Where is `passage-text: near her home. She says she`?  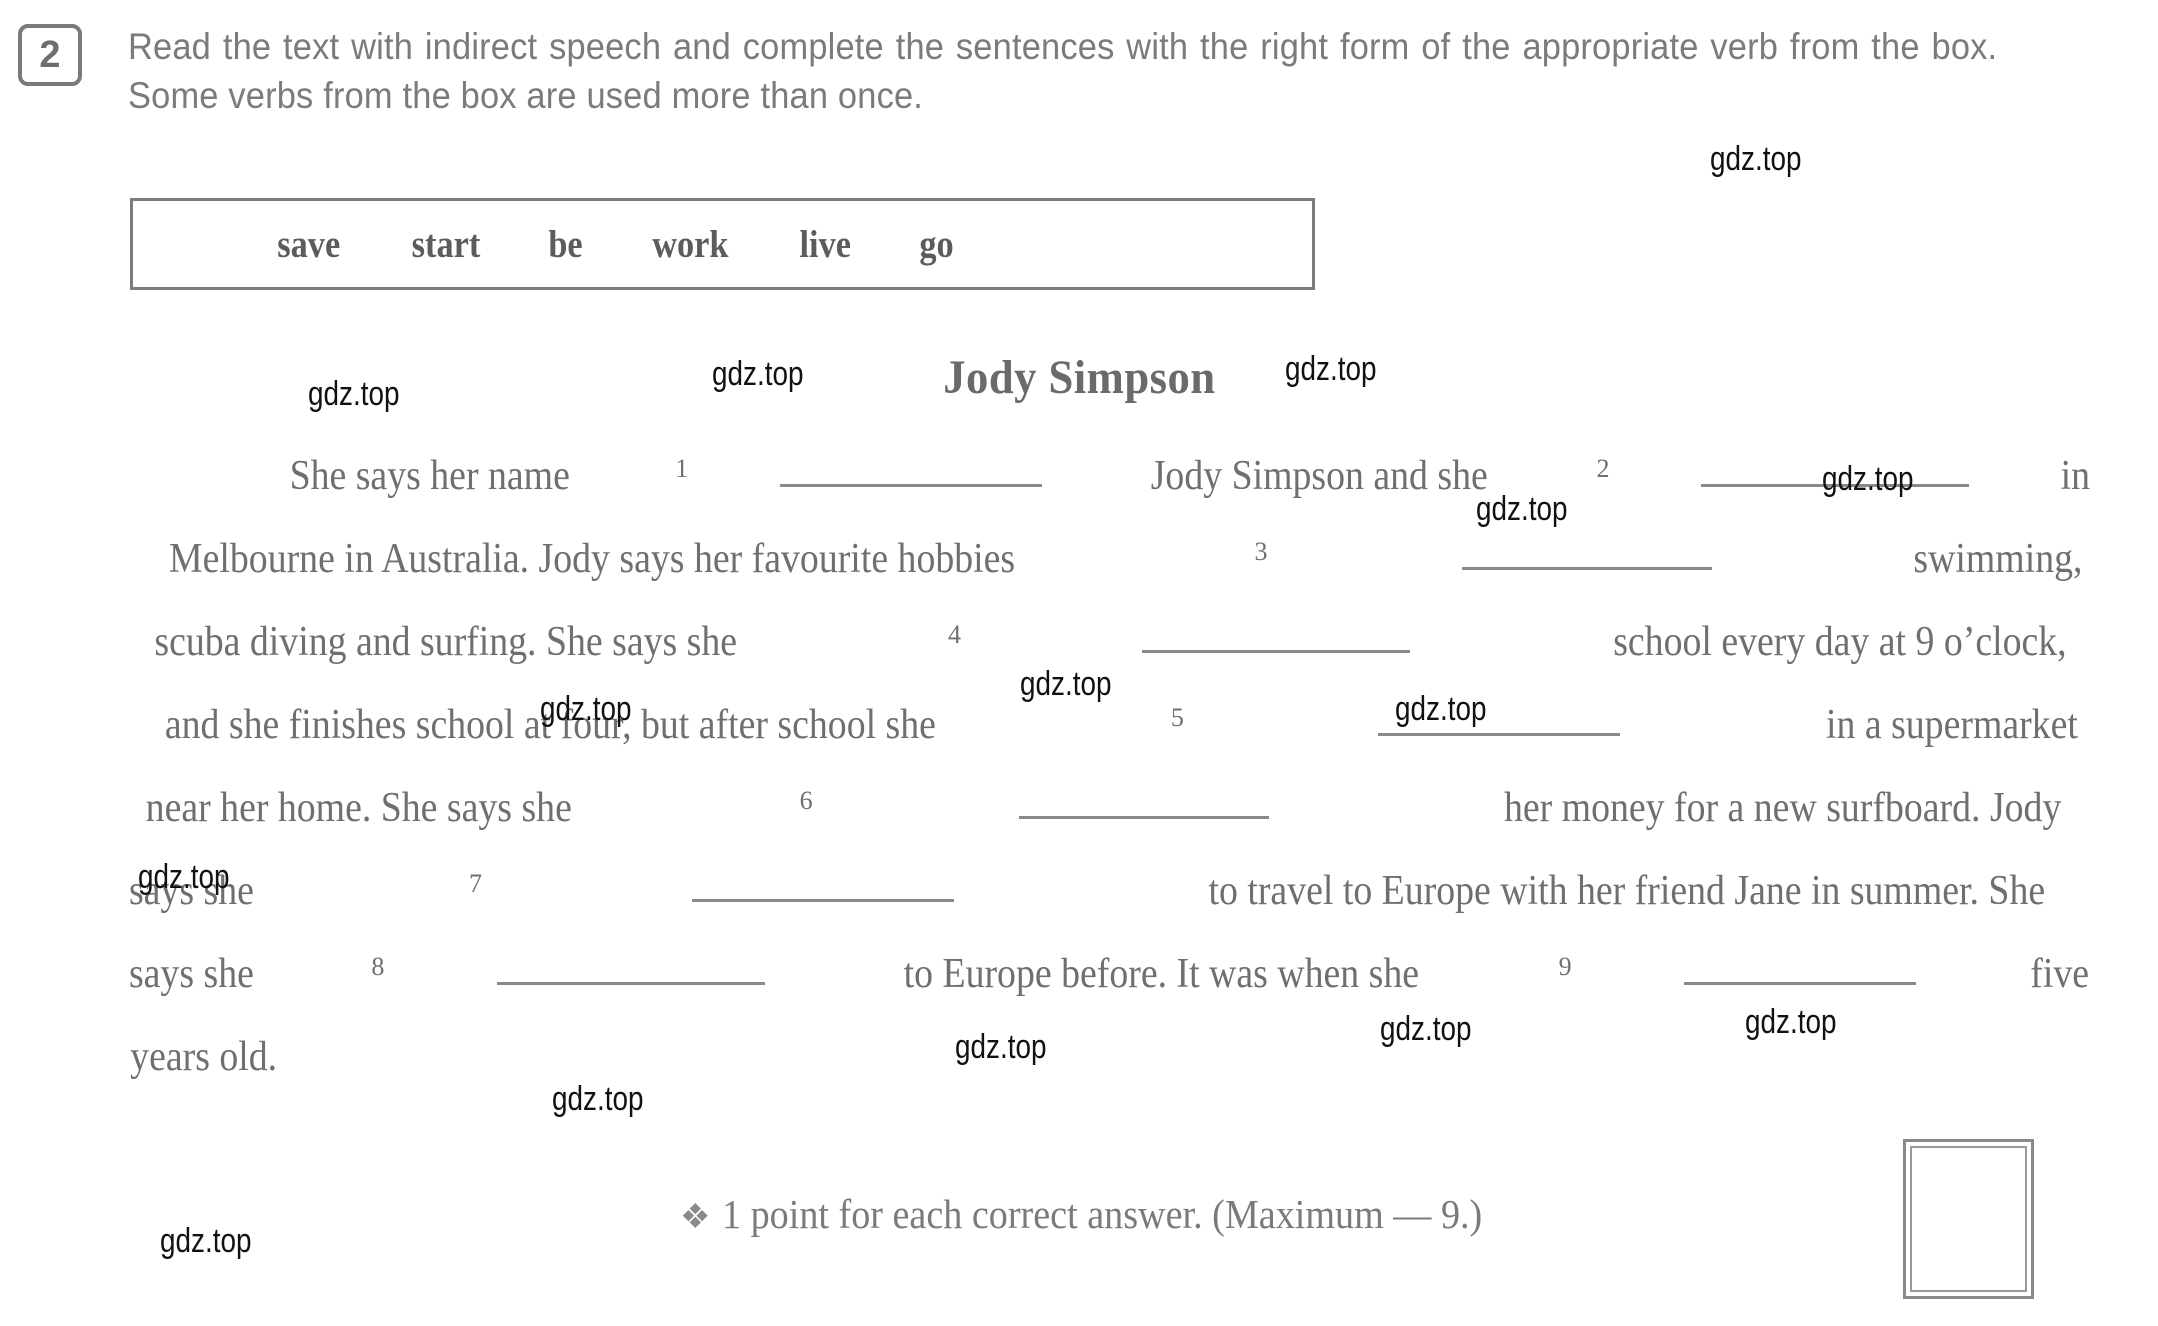
passage-text: near her home. She says she is located at coordinates (358, 808).